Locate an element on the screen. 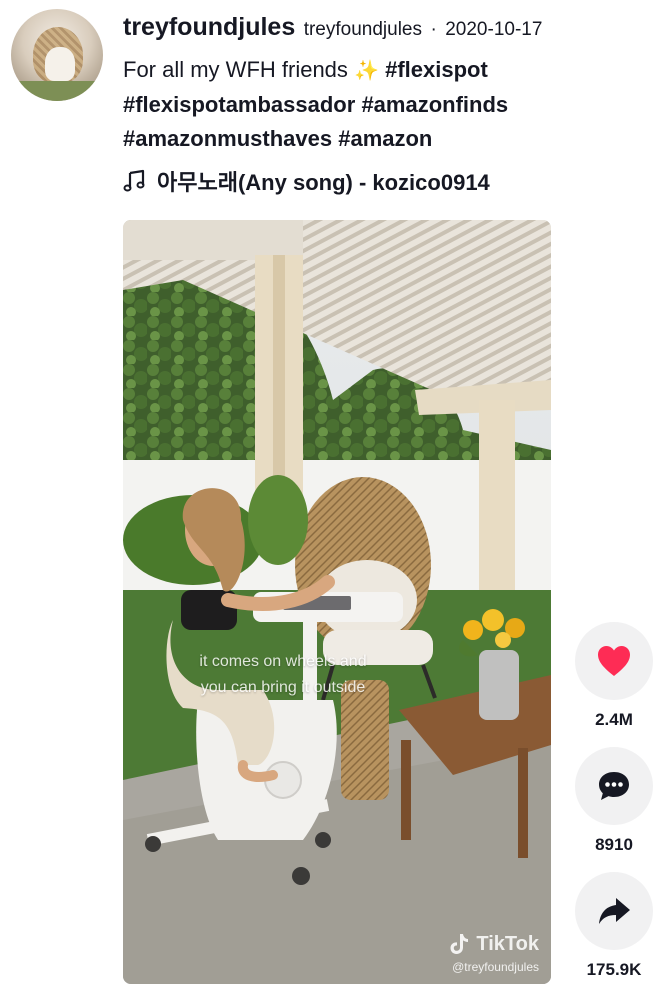 The width and height of the screenshot is (656, 988). heart-icon is located at coordinates (614, 661).